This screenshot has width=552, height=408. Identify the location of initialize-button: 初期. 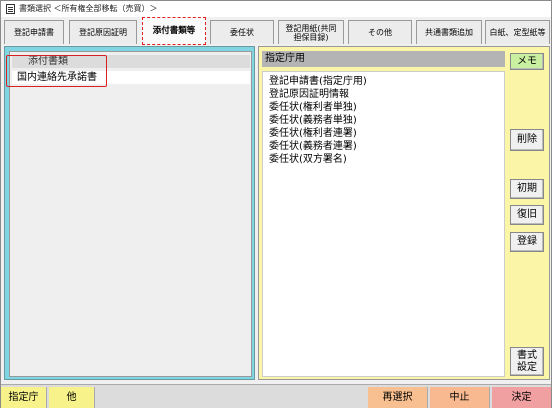
(527, 189).